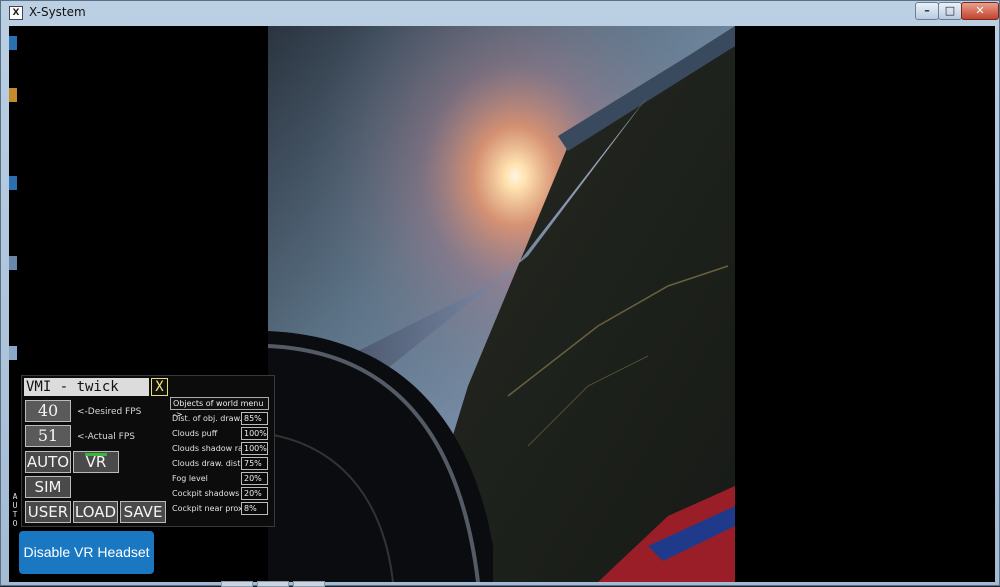 This screenshot has height=587, width=1000. I want to click on setting-row: Fog level 20%, so click(220, 478).